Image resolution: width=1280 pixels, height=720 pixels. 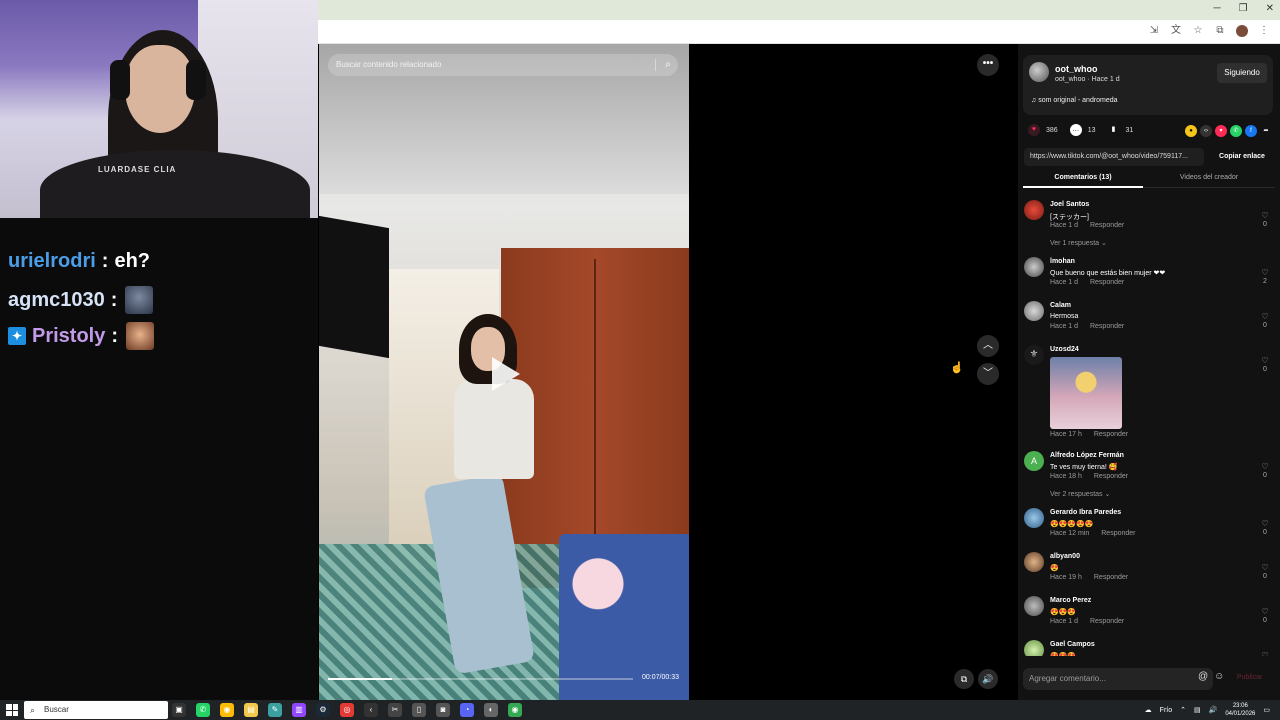 What do you see at coordinates (988, 374) in the screenshot?
I see `next-video-button: ﹀` at bounding box center [988, 374].